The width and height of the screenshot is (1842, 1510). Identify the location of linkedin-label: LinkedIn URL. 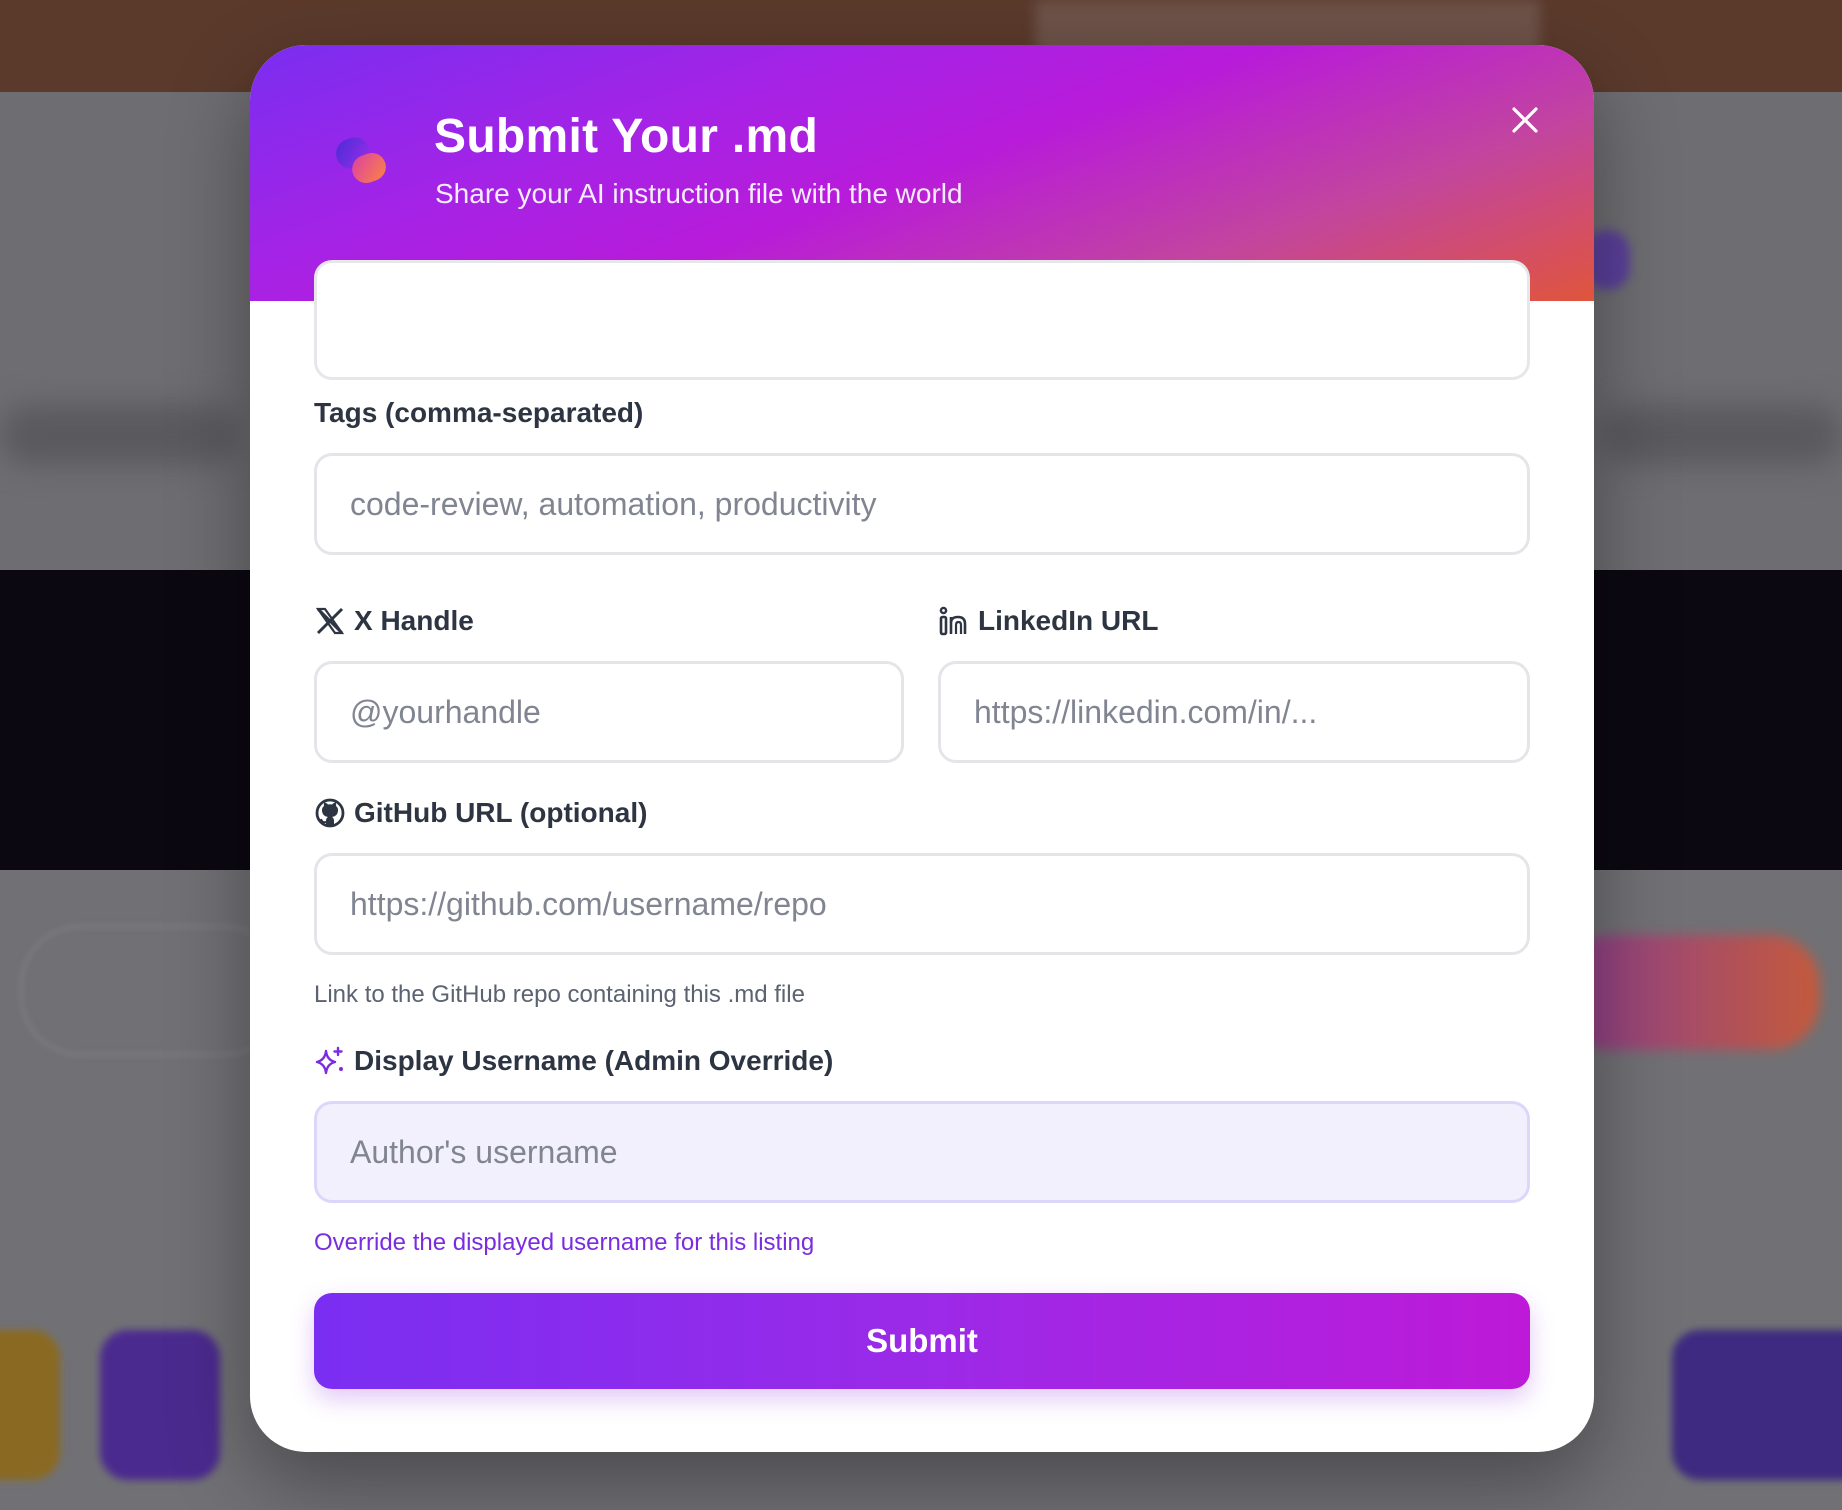
(1048, 621).